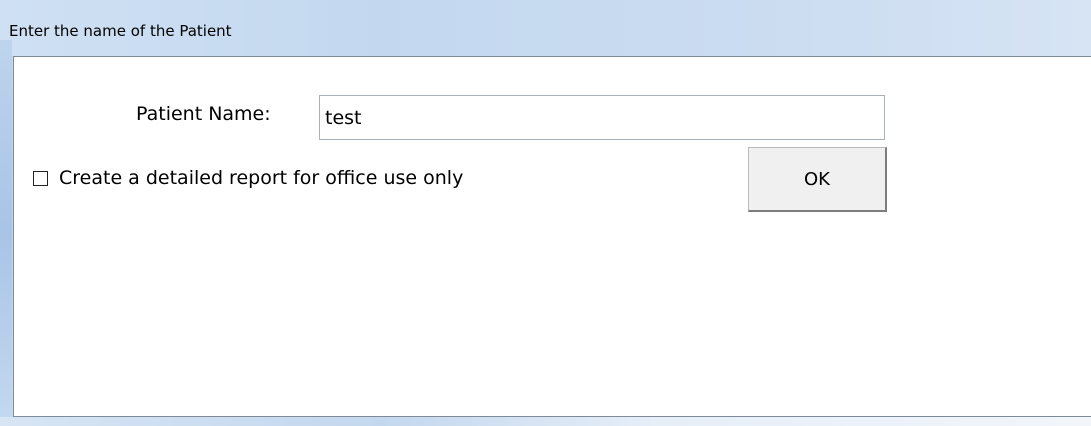 Image resolution: width=1091 pixels, height=426 pixels. Describe the element at coordinates (203, 114) in the screenshot. I see `patient-name-label: Patient Name:` at that location.